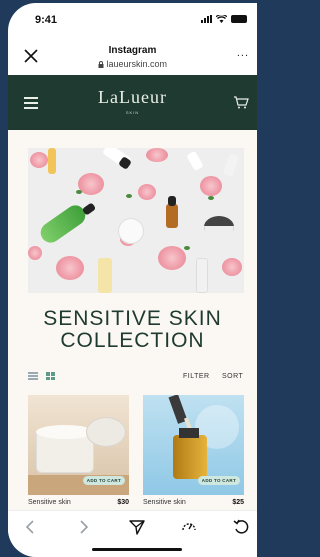  I want to click on browser-nav-bar, so click(132, 533).